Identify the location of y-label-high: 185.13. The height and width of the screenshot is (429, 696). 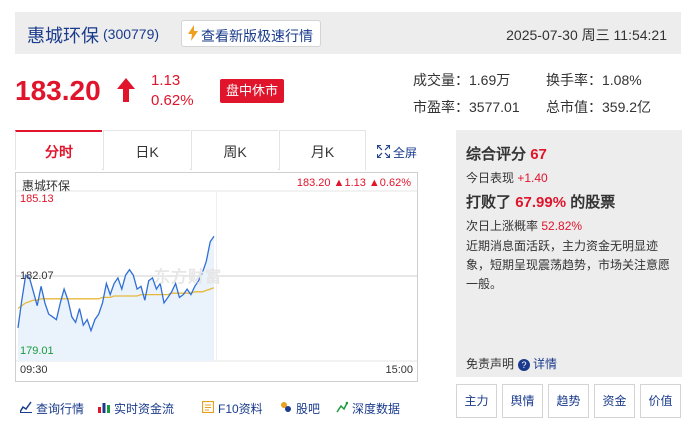
(37, 199).